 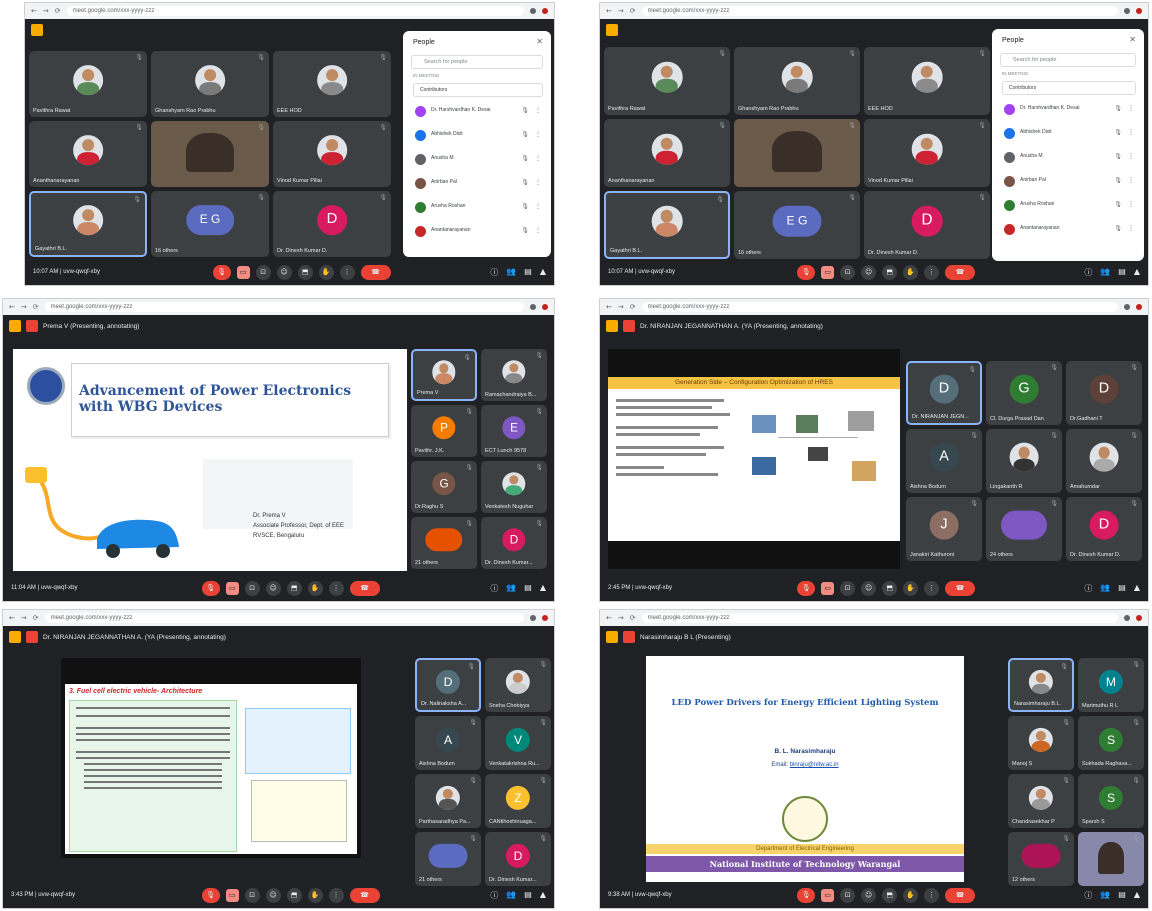 I want to click on participant-tile: D 🎙 Dr. Dinesh Kumar D., so click(x=927, y=225).